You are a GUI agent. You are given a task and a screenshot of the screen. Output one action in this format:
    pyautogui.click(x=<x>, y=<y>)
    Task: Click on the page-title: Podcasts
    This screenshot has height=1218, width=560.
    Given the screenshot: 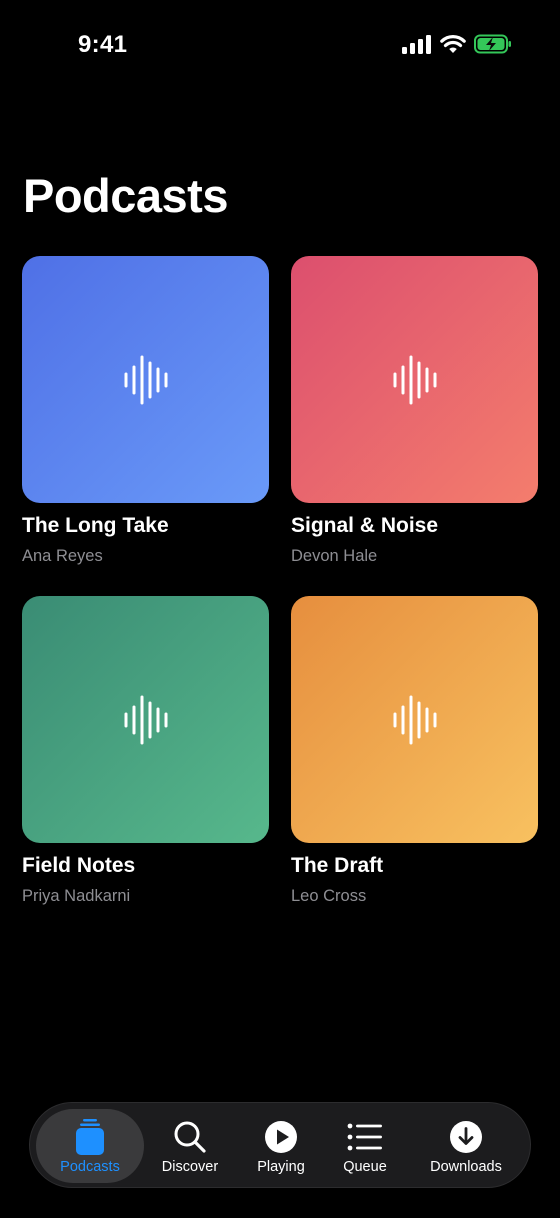 What is the action you would take?
    pyautogui.click(x=125, y=195)
    